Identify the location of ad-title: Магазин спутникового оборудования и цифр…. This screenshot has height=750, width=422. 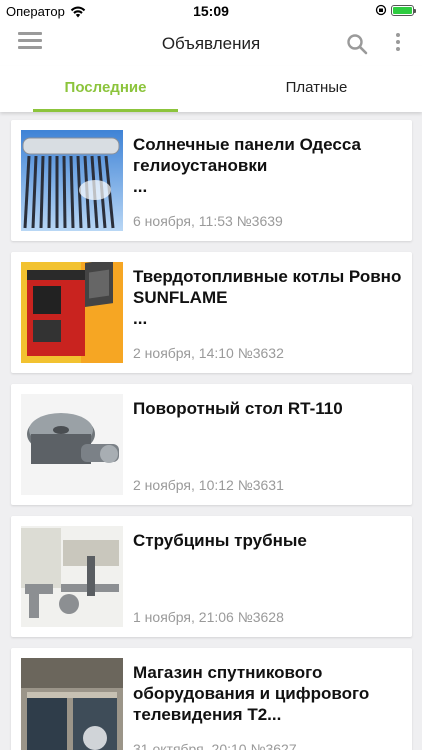
(251, 693).